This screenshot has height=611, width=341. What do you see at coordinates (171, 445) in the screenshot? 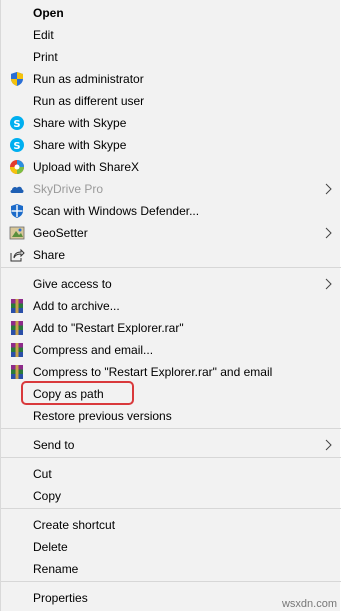
I see `menu-item-send-to: Send to` at bounding box center [171, 445].